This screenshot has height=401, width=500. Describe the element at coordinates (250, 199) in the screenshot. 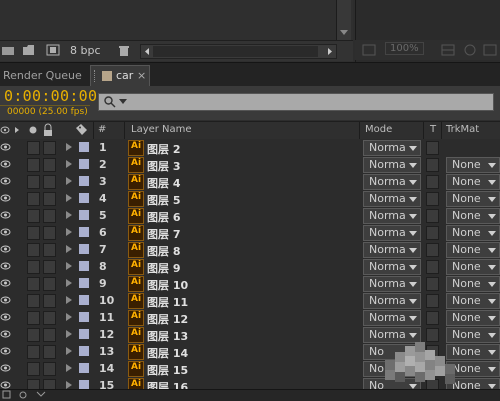

I see `layer-row: 4 Ai 图层 5 Norma None` at that location.